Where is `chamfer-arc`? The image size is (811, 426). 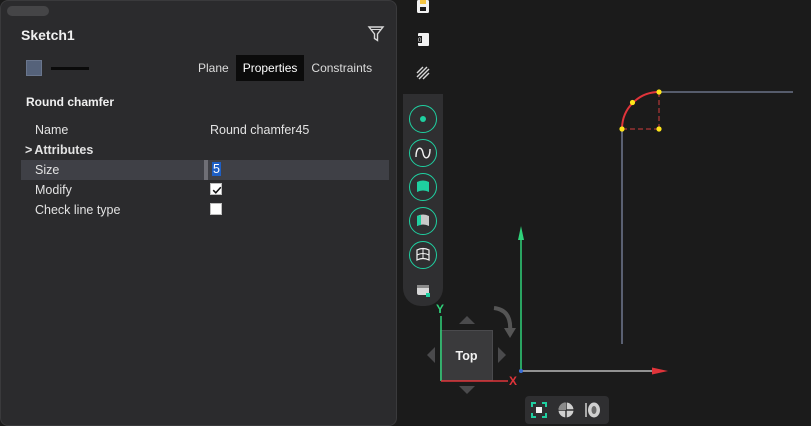
chamfer-arc is located at coordinates (640, 110).